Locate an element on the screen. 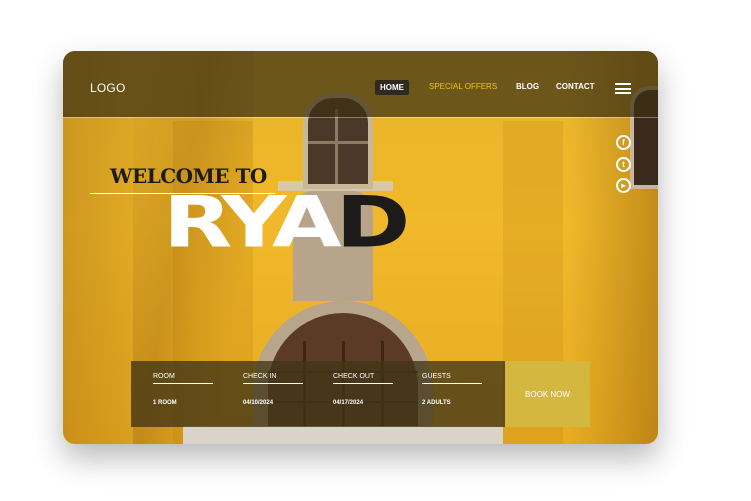 This screenshot has height=501, width=751. check-in-value: 04/10/2024 is located at coordinates (258, 403).